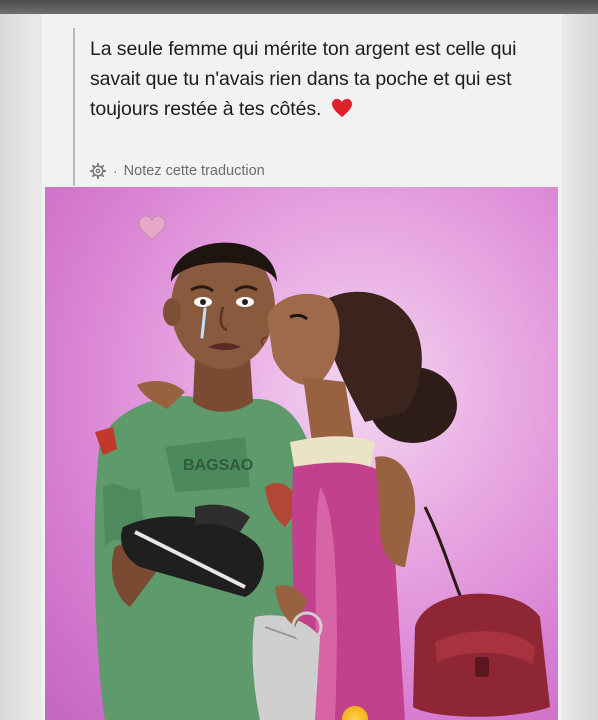  I want to click on quote-bar, so click(74, 107).